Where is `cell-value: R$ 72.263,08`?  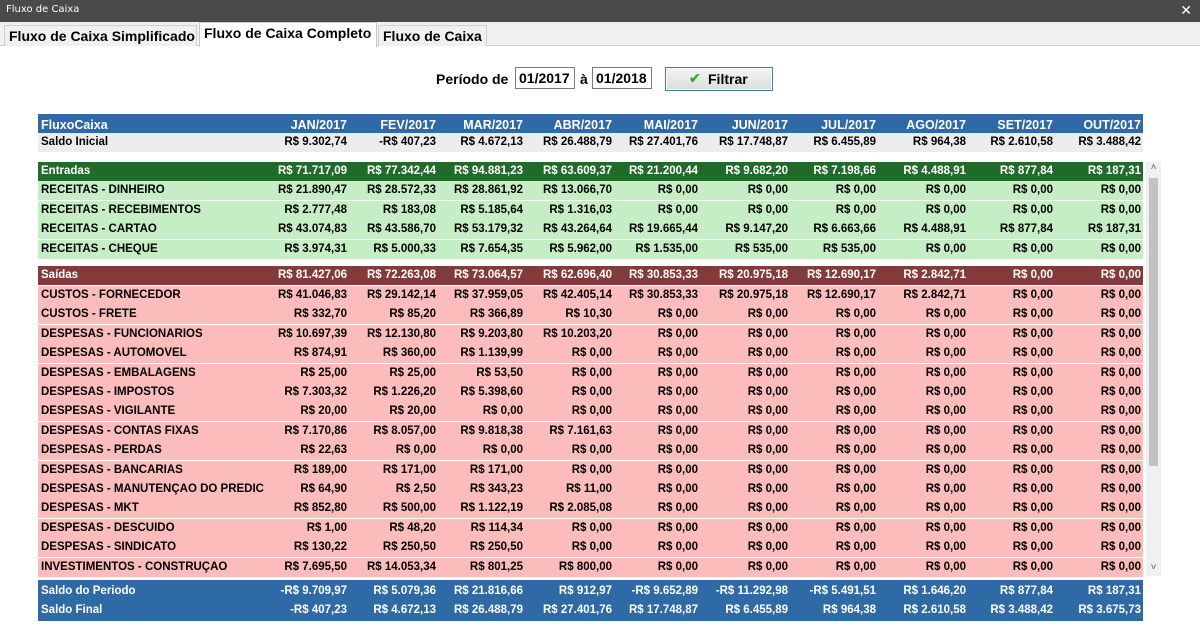 cell-value: R$ 72.263,08 is located at coordinates (401, 275).